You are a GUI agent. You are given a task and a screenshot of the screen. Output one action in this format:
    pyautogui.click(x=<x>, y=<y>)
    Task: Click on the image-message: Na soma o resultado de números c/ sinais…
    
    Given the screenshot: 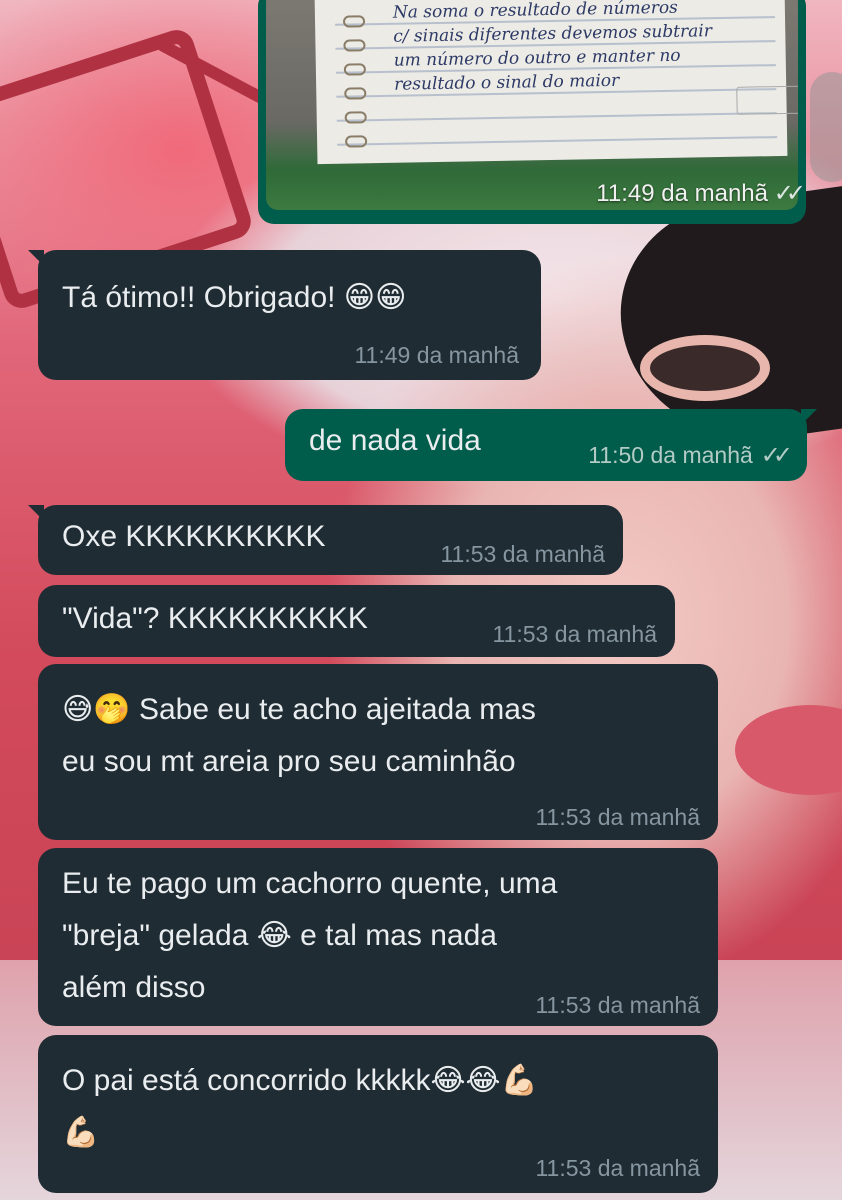 What is the action you would take?
    pyautogui.click(x=532, y=112)
    